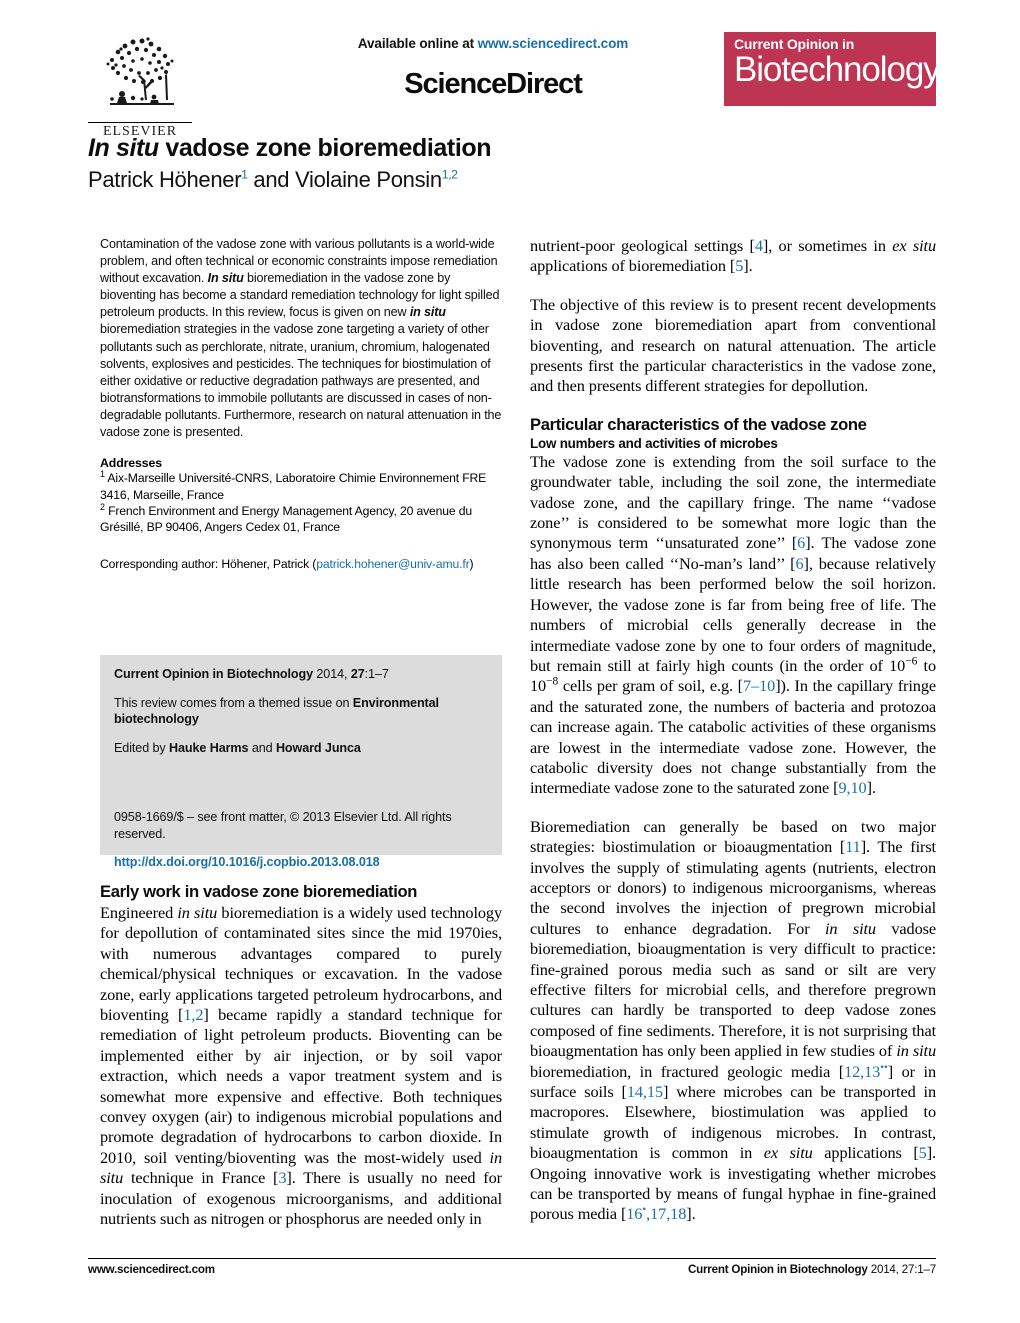  Describe the element at coordinates (332, 674) in the screenshot. I see `journal-citation-year: 2014,` at that location.